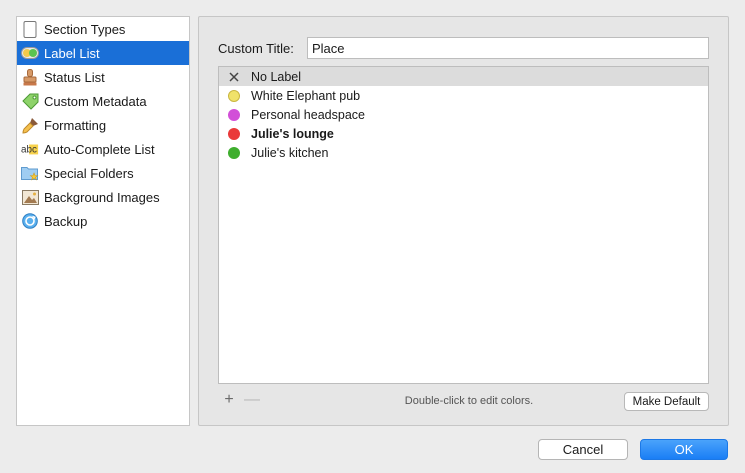 This screenshot has width=745, height=473. What do you see at coordinates (74, 77) in the screenshot?
I see `sidebar-item-label: Status List` at bounding box center [74, 77].